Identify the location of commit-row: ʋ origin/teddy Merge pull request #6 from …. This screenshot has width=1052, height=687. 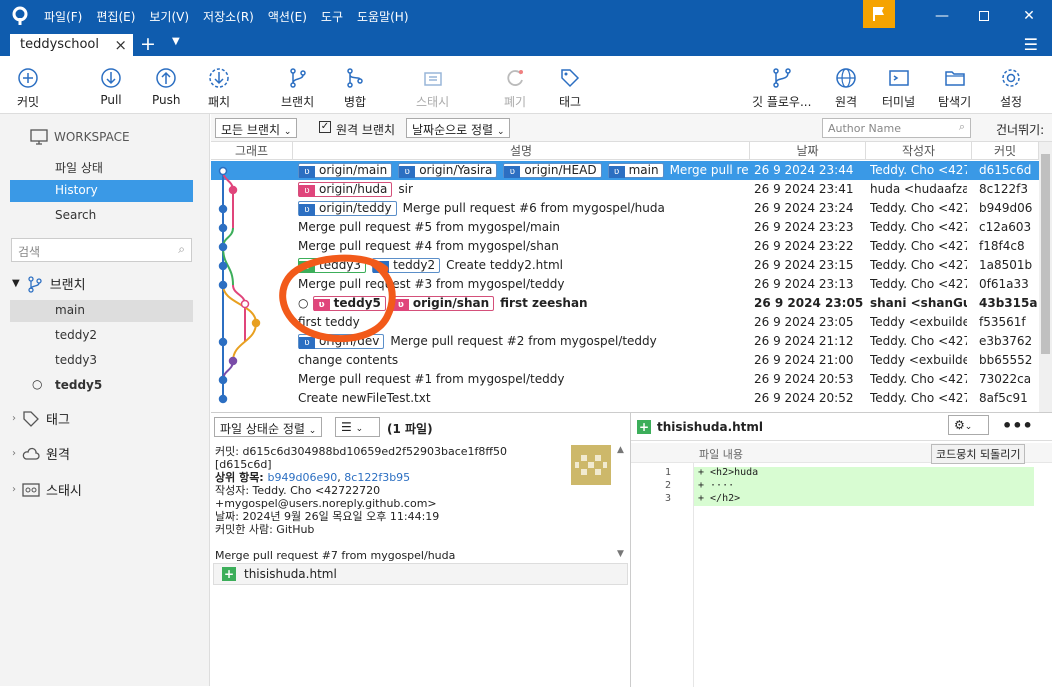
(625, 208).